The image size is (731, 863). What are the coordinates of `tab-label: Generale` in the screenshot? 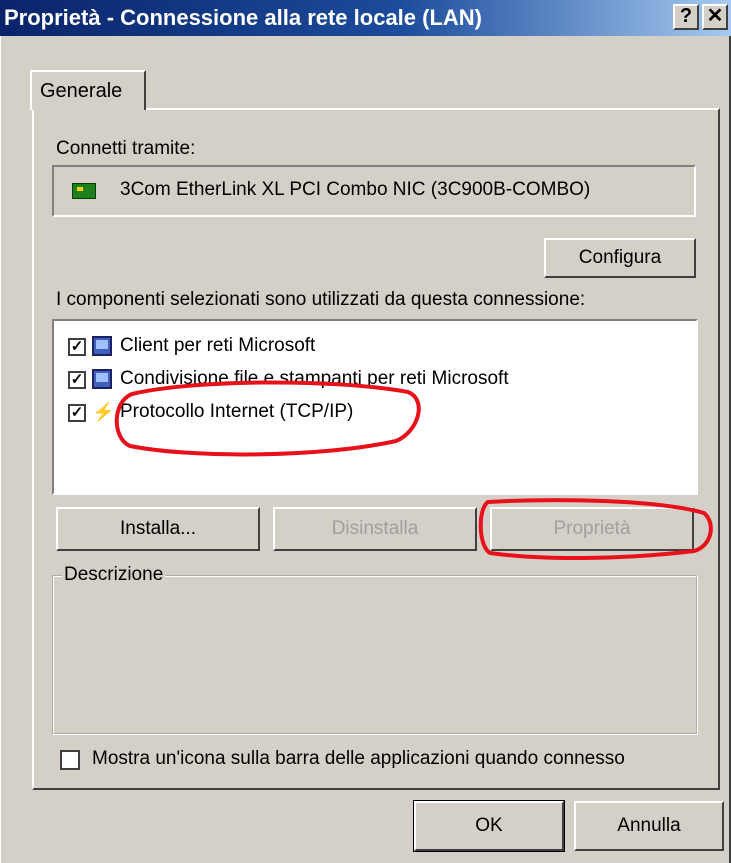 It's located at (81, 91).